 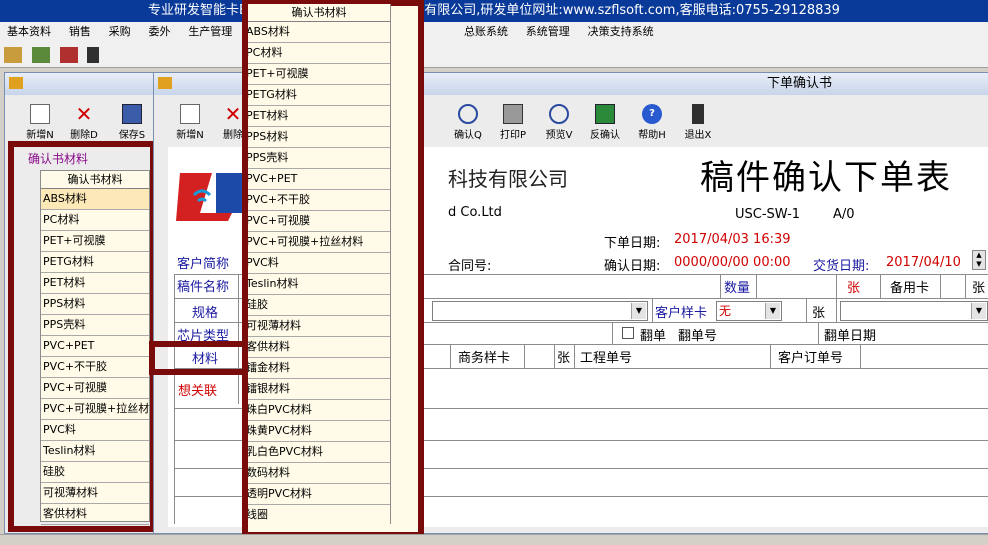 What do you see at coordinates (319, 494) in the screenshot?
I see `list-item: 透明PVC材料` at bounding box center [319, 494].